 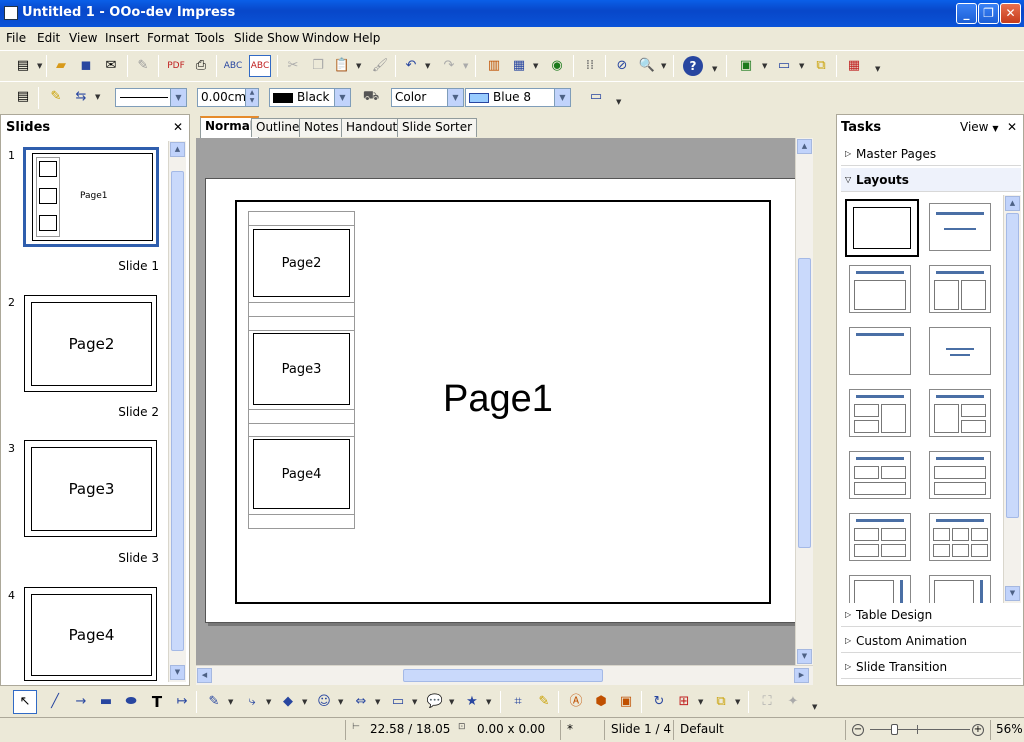 I want to click on area-style-icon: ⛟, so click(x=371, y=97).